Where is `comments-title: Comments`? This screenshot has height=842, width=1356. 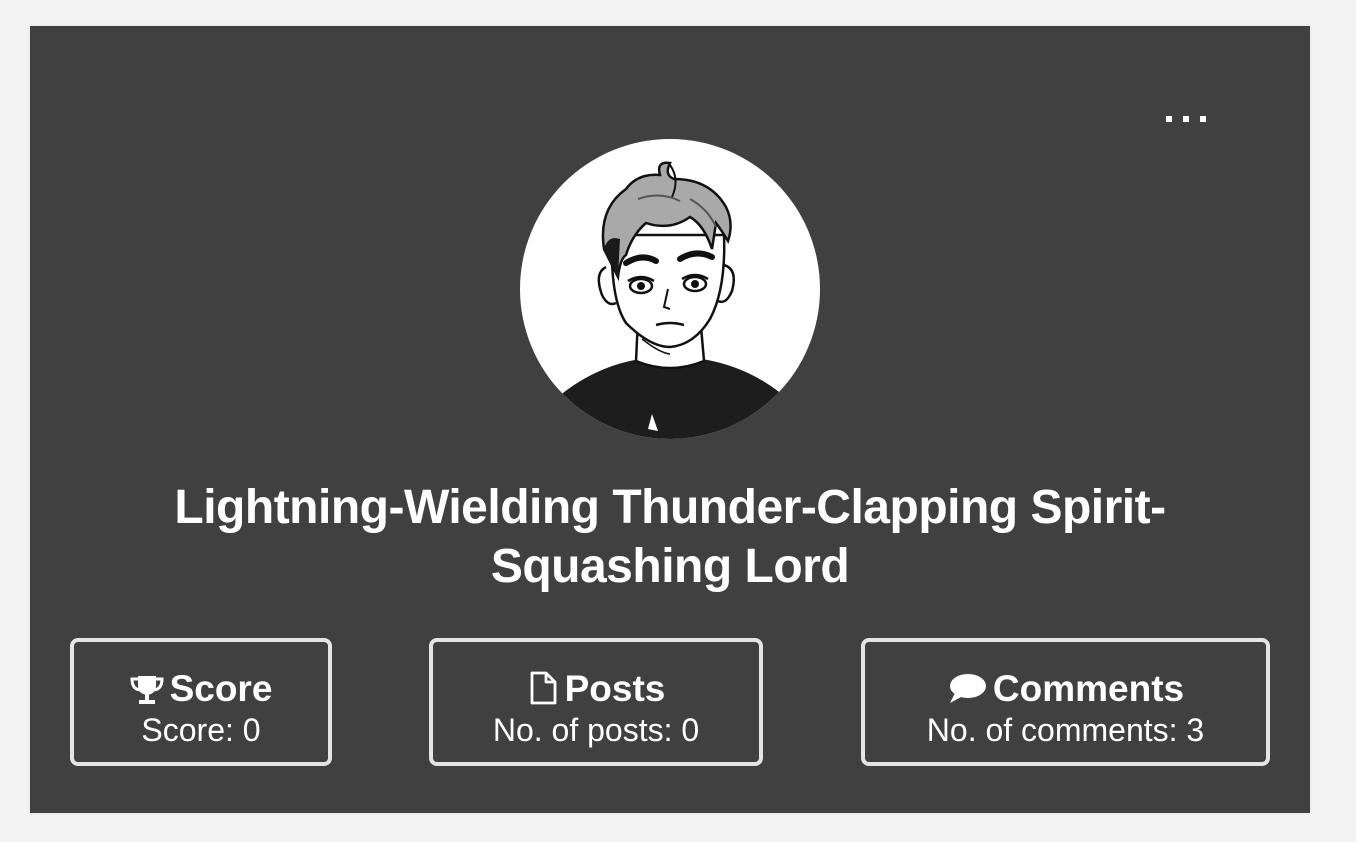 comments-title: Comments is located at coordinates (1065, 689).